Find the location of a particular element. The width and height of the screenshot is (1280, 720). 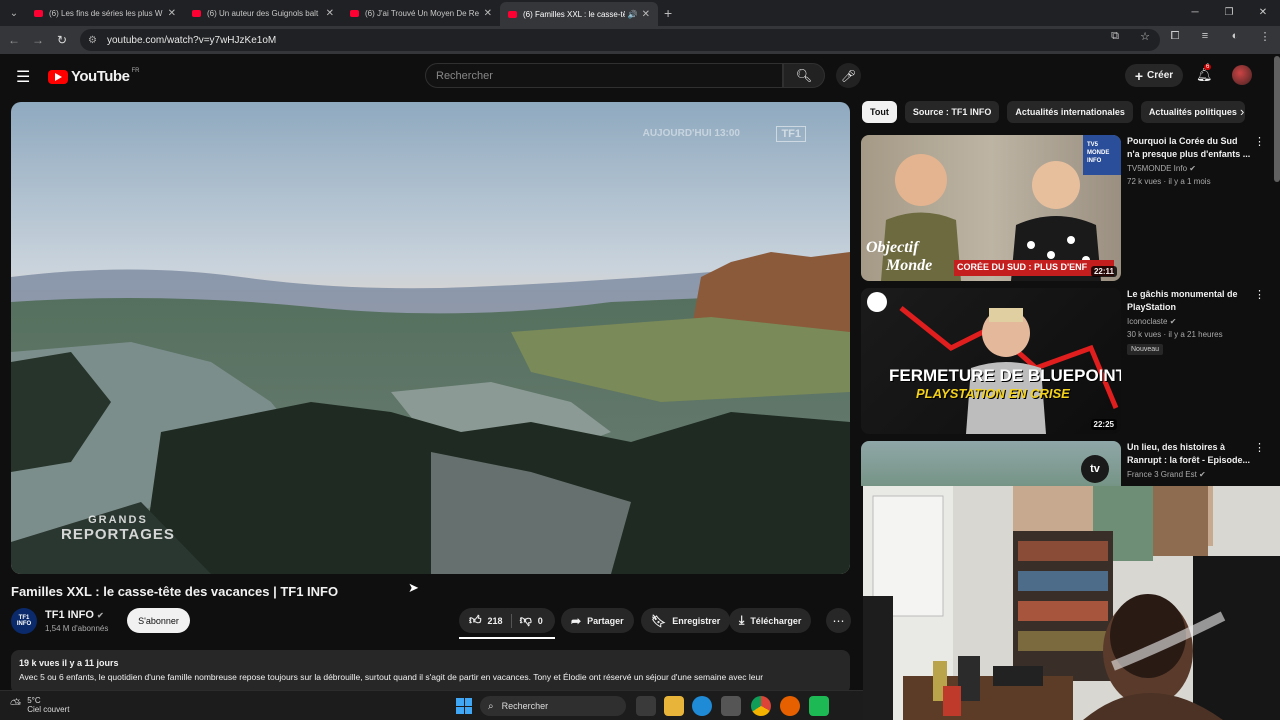

browser-tab-1: (6) Les fins de séries les plus W ✕ is located at coordinates (105, 13).